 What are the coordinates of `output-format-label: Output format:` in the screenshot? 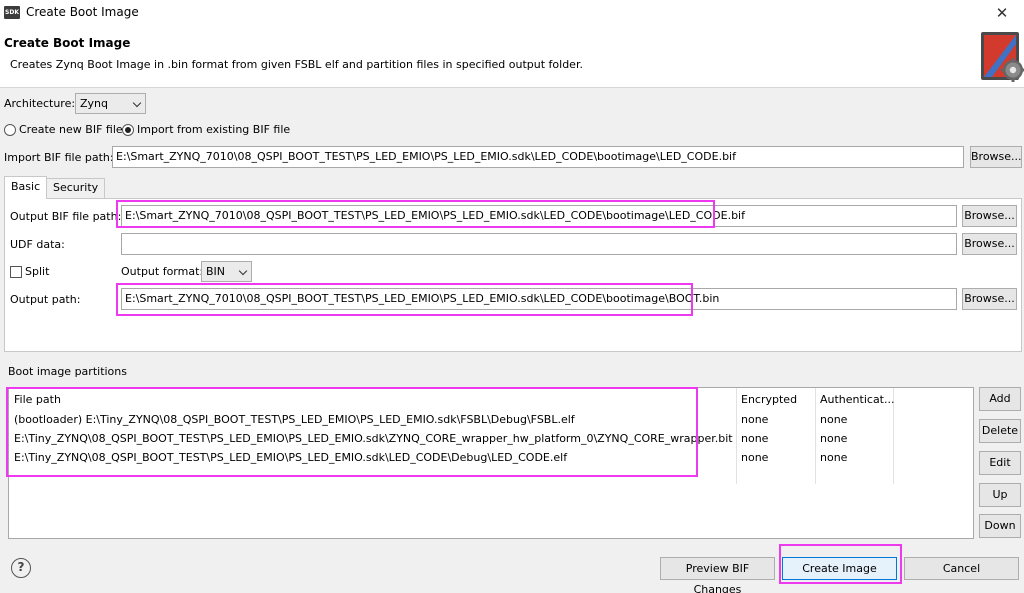 It's located at (162, 271).